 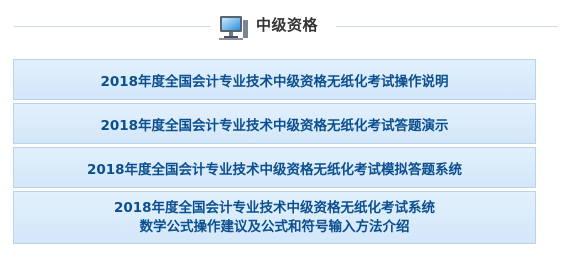 I want to click on link-label-line-1: 2018年度全国会计专业技术中级资格无纸化考试系统, so click(x=274, y=207).